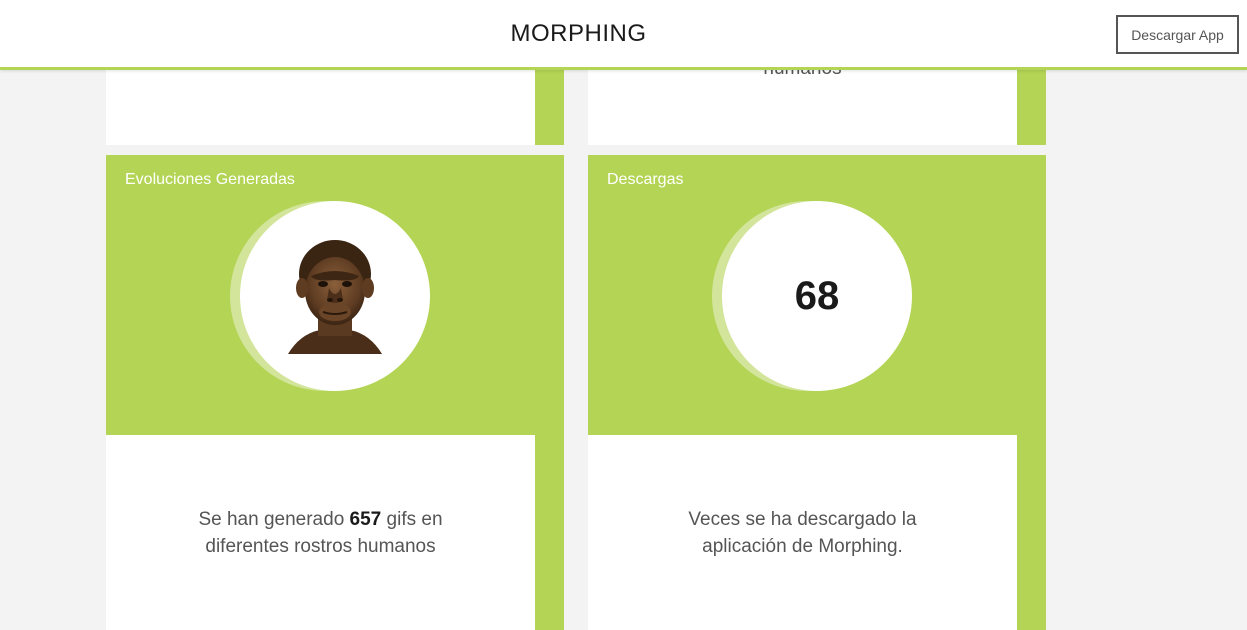 The image size is (1247, 630). I want to click on card-title: Descargas, so click(645, 179).